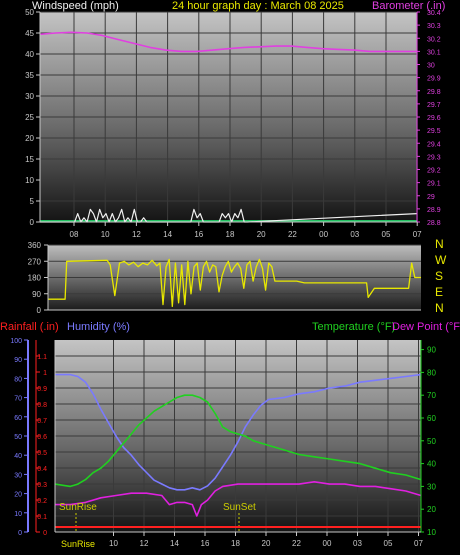  I want to click on baro-tick-label: 29.3, so click(434, 157).